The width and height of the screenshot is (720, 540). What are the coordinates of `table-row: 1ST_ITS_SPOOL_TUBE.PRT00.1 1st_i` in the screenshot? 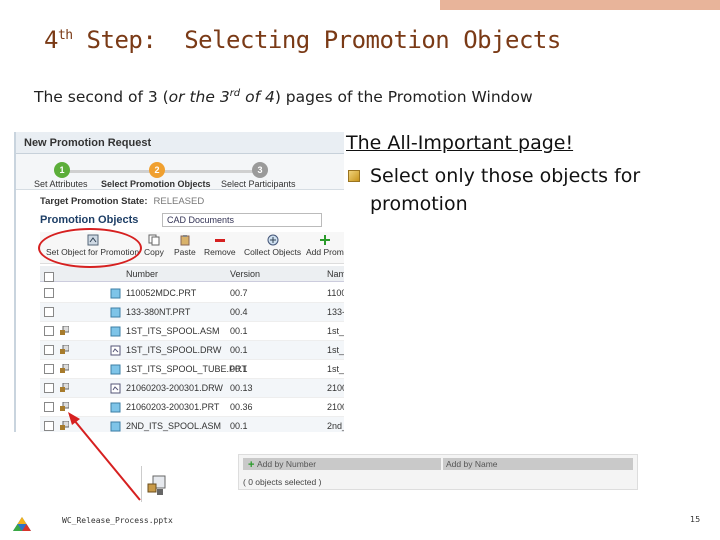 It's located at (192, 369).